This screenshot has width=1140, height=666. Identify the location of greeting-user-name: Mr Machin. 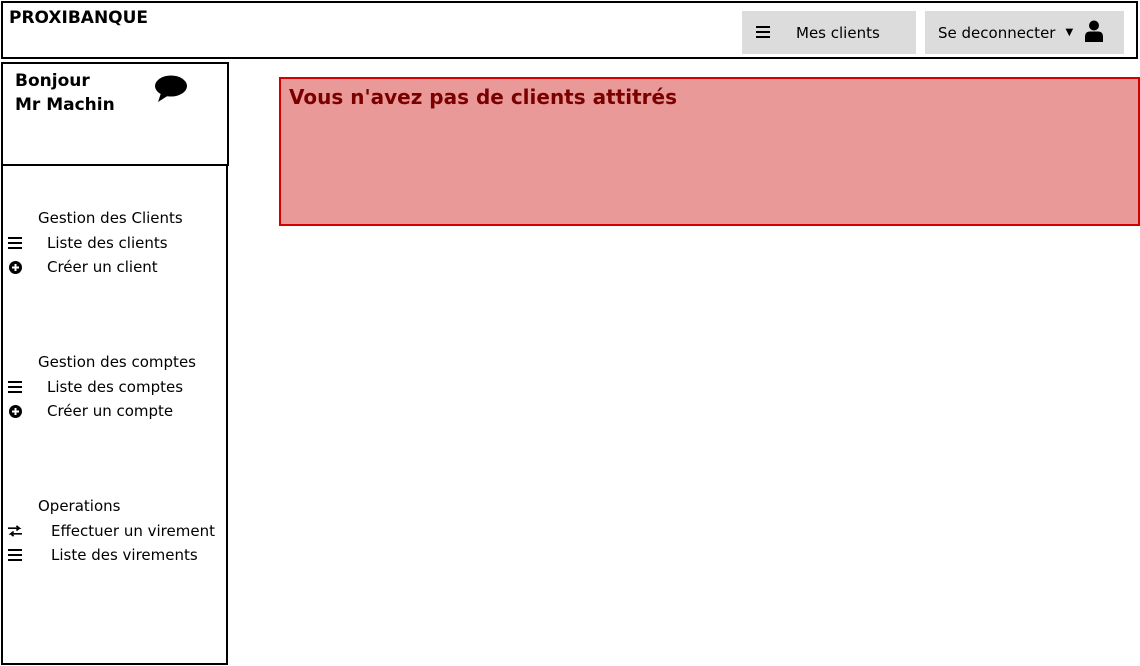
(65, 105).